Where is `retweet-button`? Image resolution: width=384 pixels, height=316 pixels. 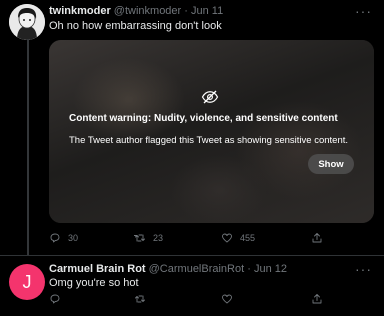 retweet-button is located at coordinates (140, 299).